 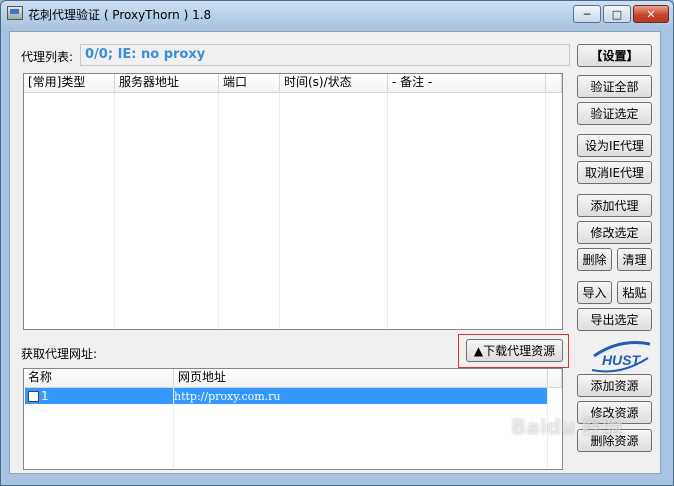 I want to click on resource-list-header: 名称 网页地址, so click(x=293, y=378).